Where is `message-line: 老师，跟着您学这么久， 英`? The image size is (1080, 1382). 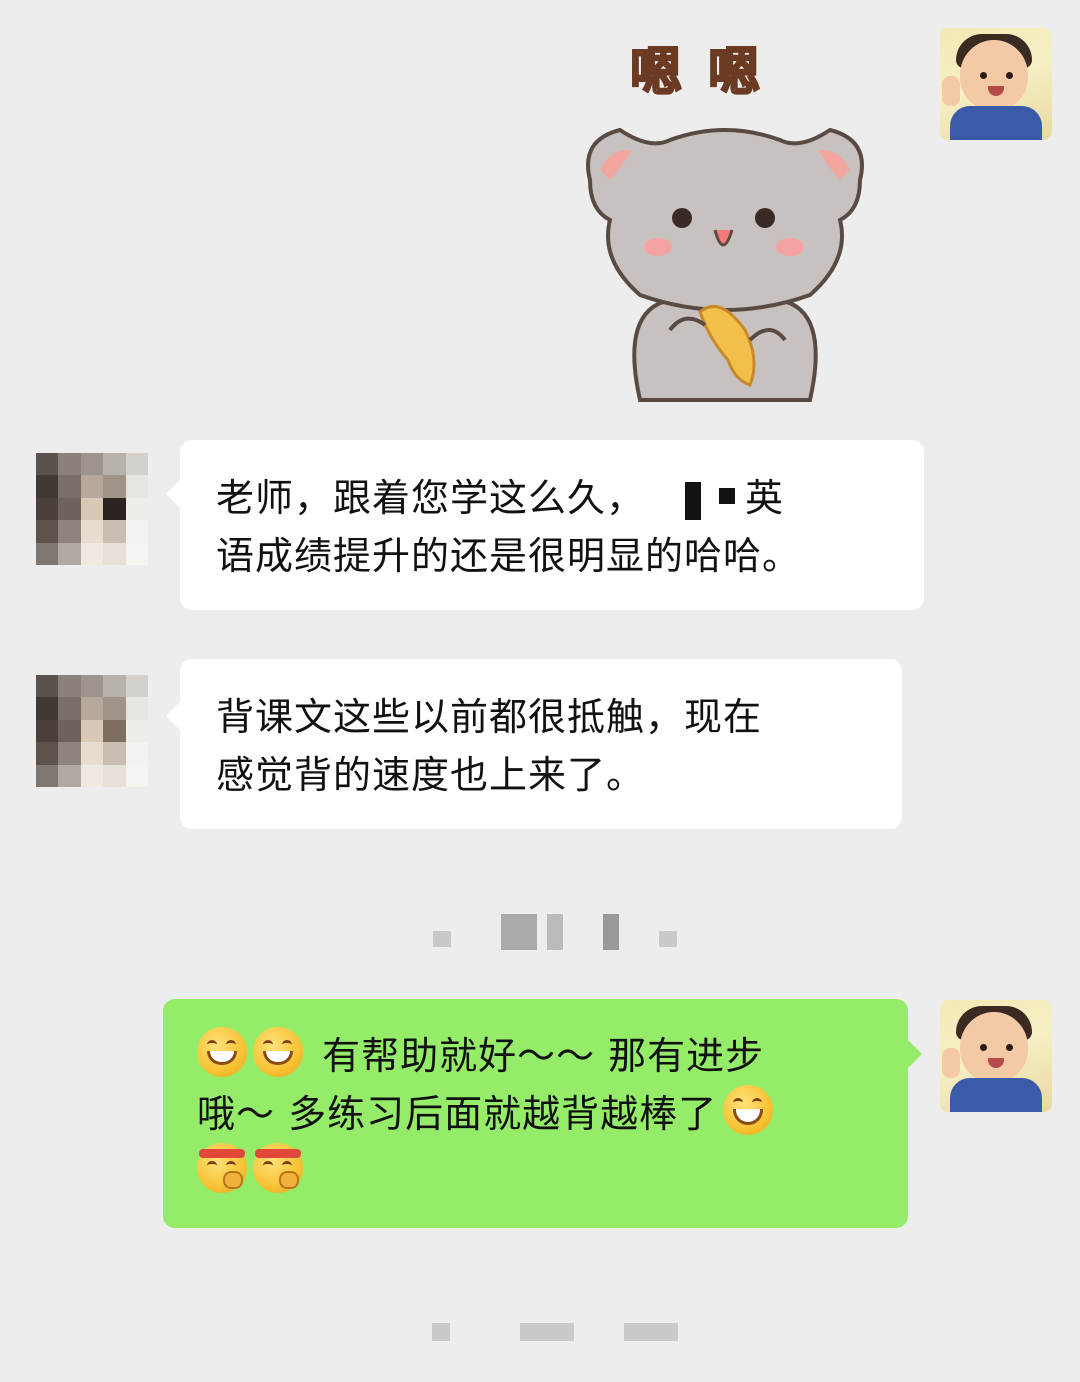 message-line: 老师，跟着您学这么久， 英 is located at coordinates (570, 498).